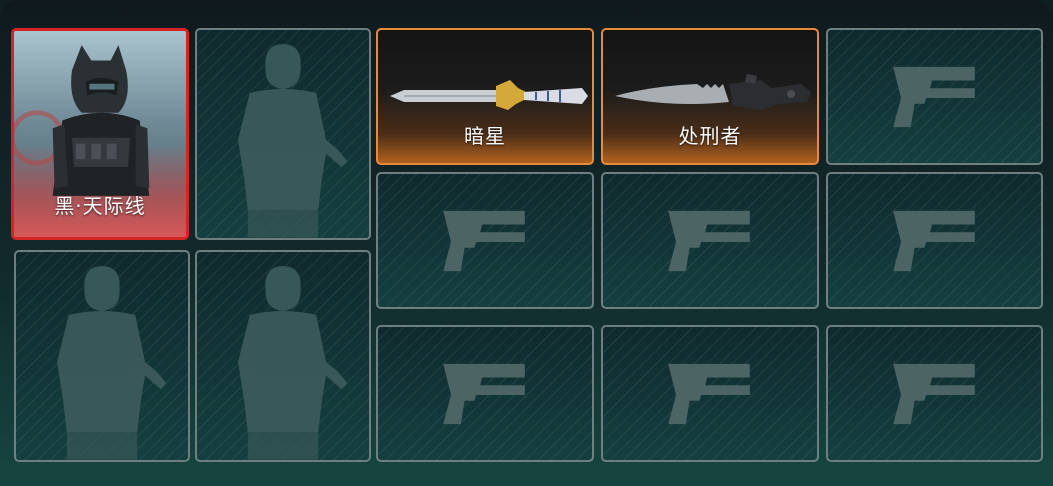 This screenshot has width=1053, height=486. What do you see at coordinates (485, 136) in the screenshot?
I see `weapon-name: 暗星` at bounding box center [485, 136].